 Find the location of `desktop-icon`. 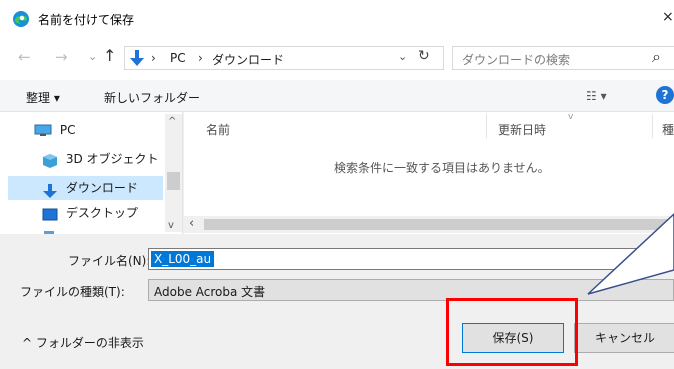

desktop-icon is located at coordinates (50, 215).